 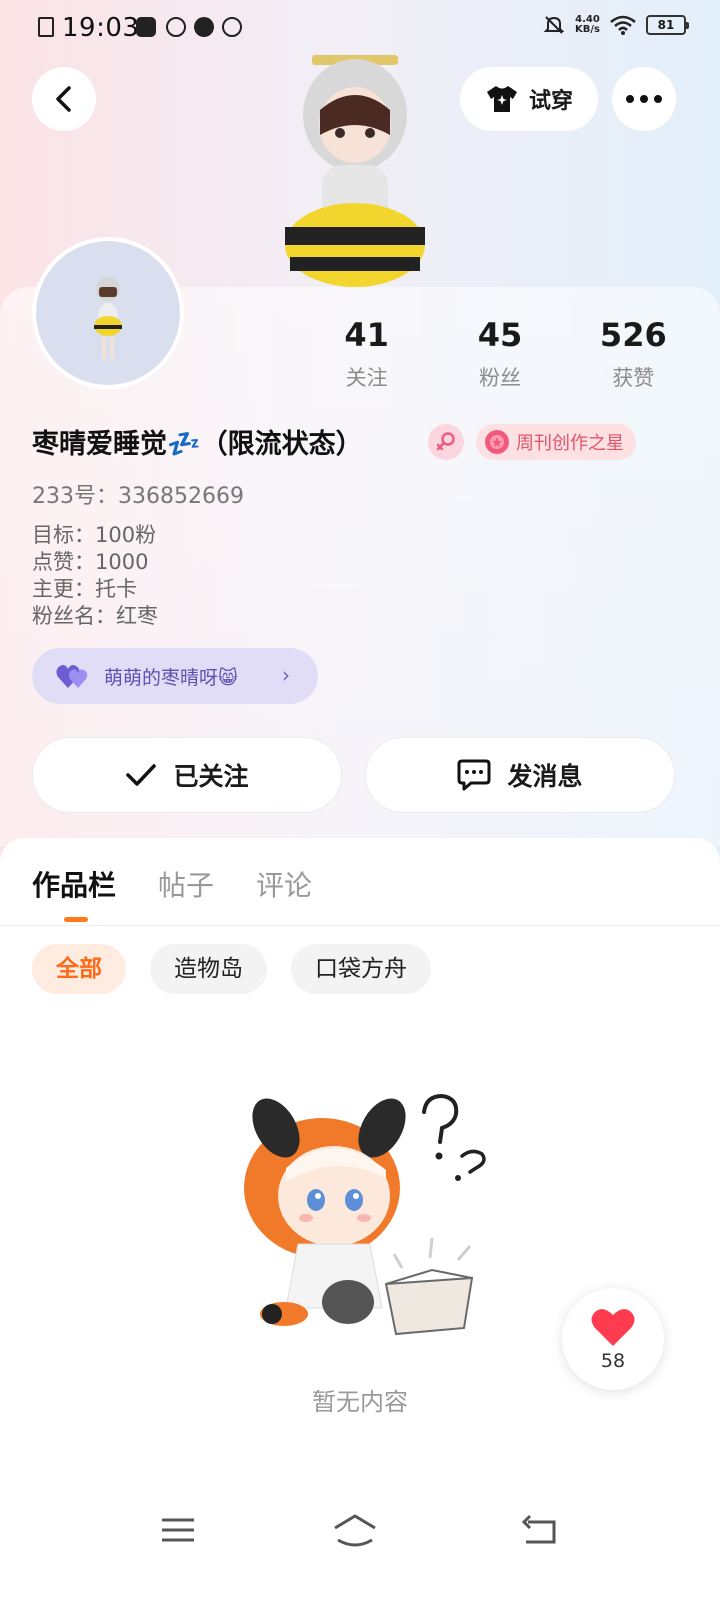 I want to click on nickname: 枣晴爱睡觉💤（限流状态）, so click(x=197, y=444).